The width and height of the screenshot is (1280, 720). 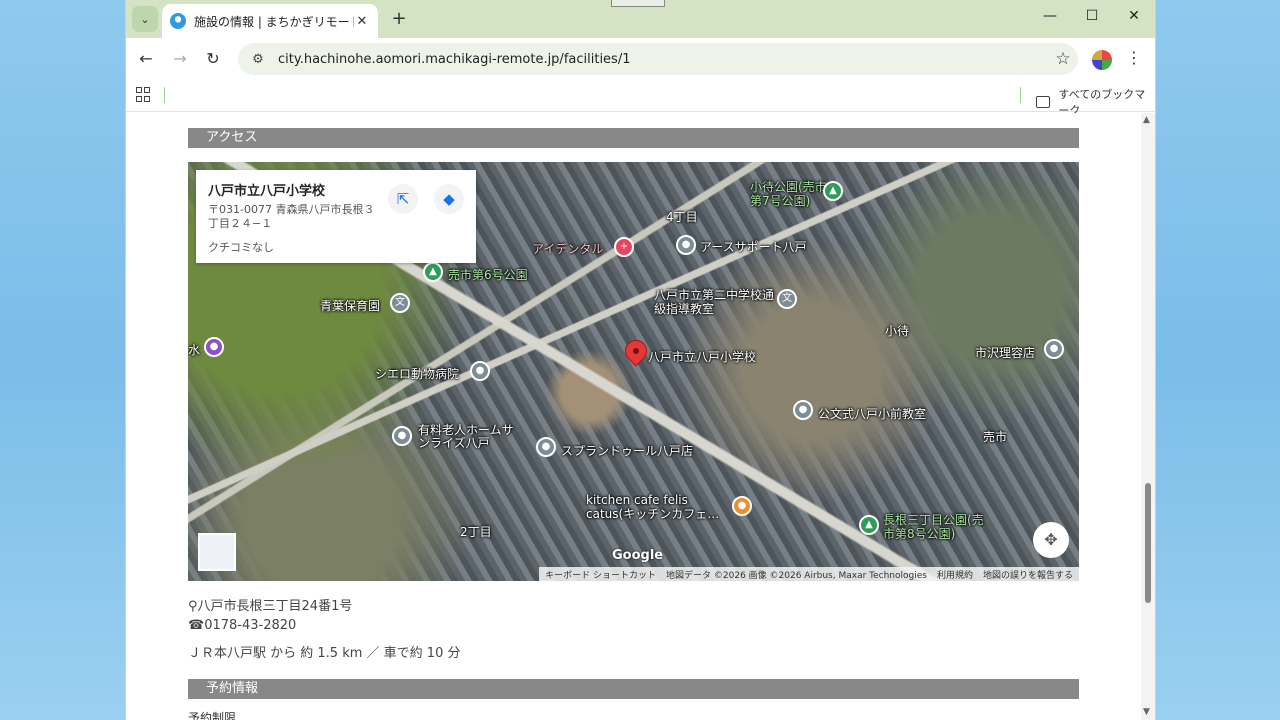 I want to click on facility-address: ⚲八戸市長根三丁目24番1号, so click(x=270, y=604).